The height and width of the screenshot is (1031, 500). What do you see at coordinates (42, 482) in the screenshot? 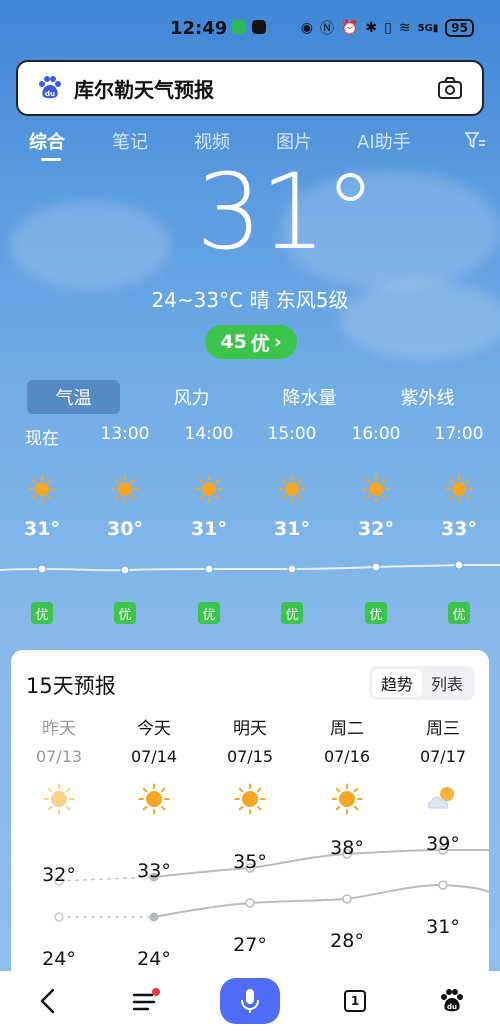
I see `hourly-item: 现在 31°` at bounding box center [42, 482].